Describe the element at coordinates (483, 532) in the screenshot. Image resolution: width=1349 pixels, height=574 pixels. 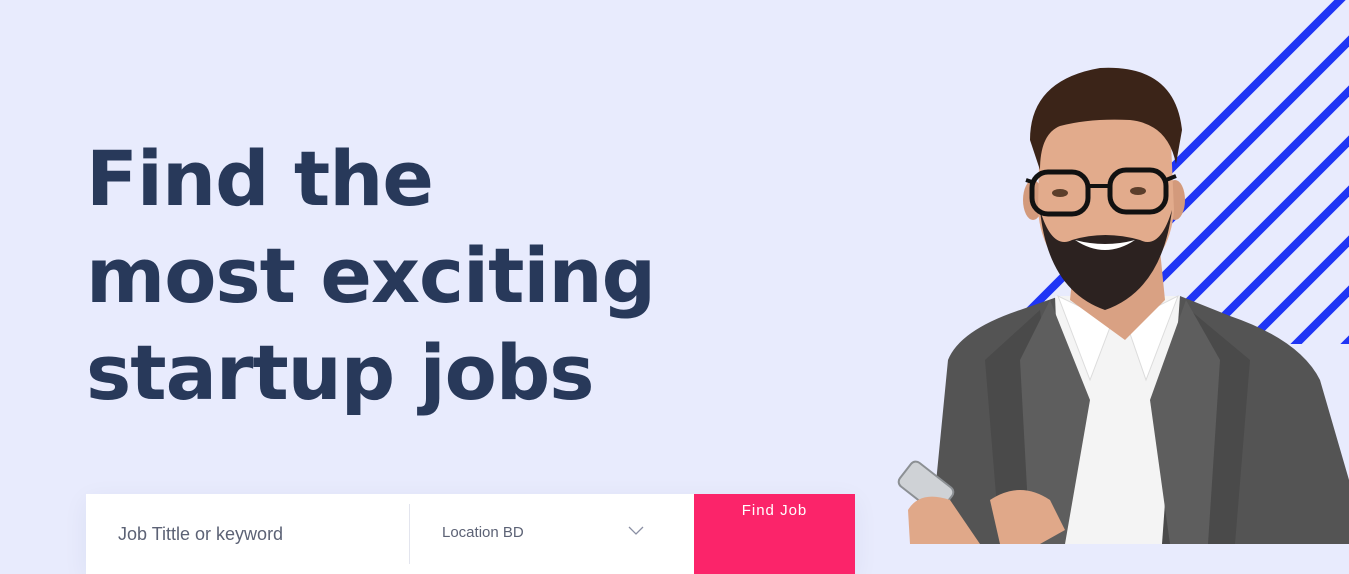
I see `location-select-value: Location BD` at that location.